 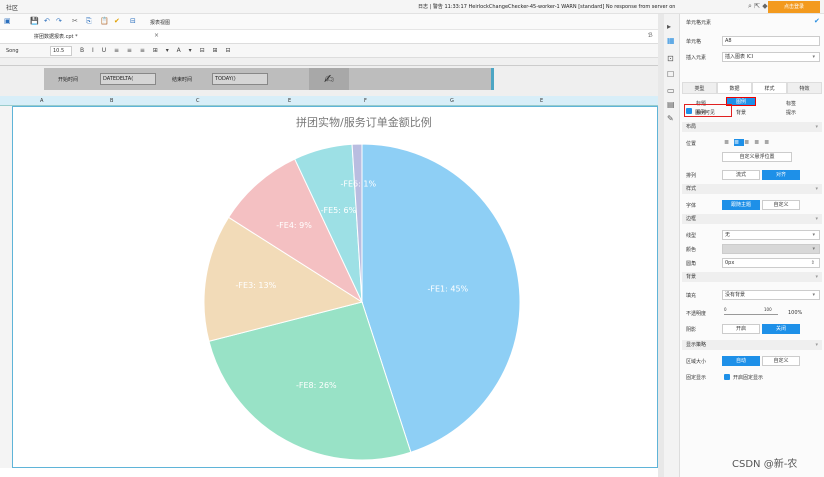 What do you see at coordinates (795, 313) in the screenshot?
I see `opacity-value: 100%` at bounding box center [795, 313].